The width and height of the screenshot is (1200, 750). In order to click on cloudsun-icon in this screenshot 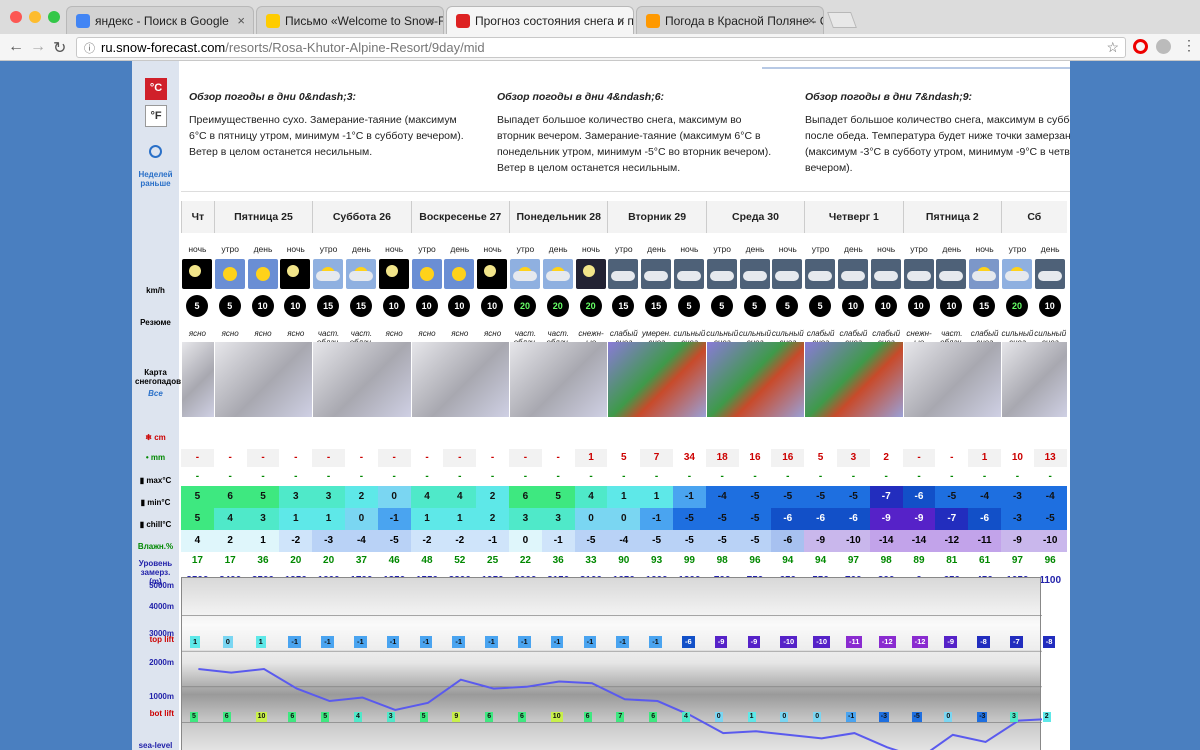, I will do `click(525, 274)`.